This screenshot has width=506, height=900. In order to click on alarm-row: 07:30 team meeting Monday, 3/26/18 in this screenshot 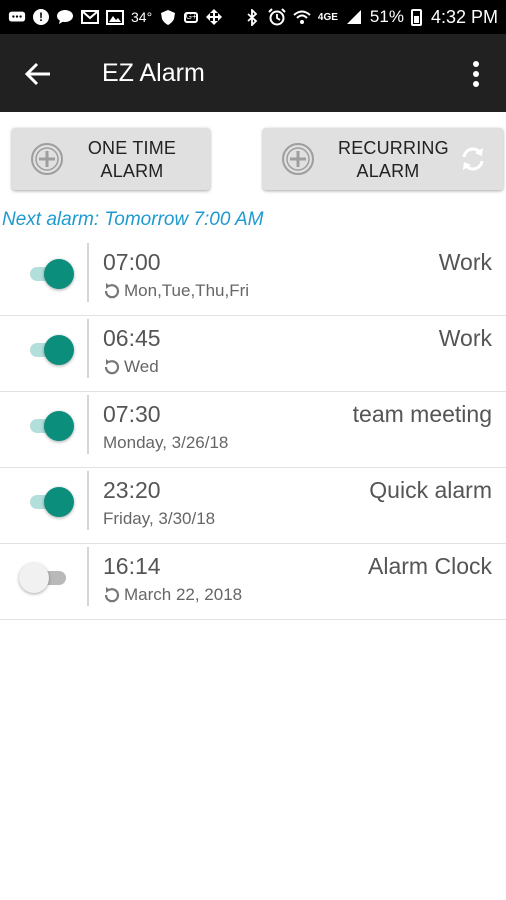, I will do `click(253, 430)`.